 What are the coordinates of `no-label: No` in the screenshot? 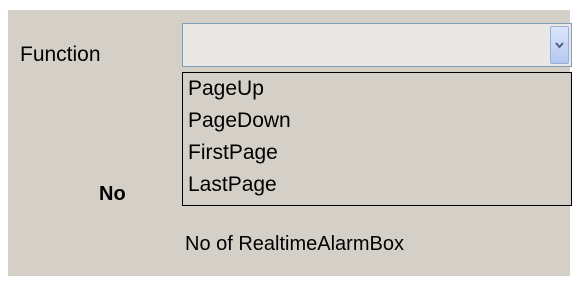 It's located at (112, 194).